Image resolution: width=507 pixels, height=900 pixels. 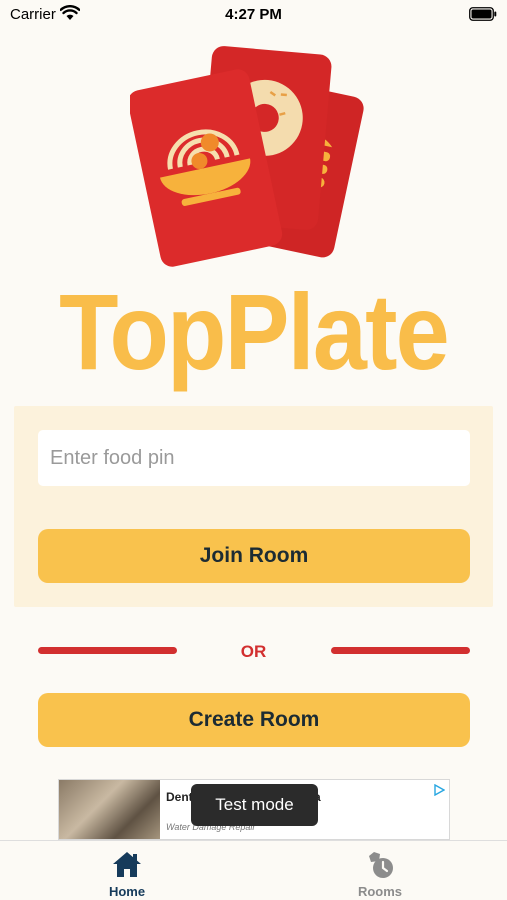 I want to click on home-icon, so click(x=127, y=866).